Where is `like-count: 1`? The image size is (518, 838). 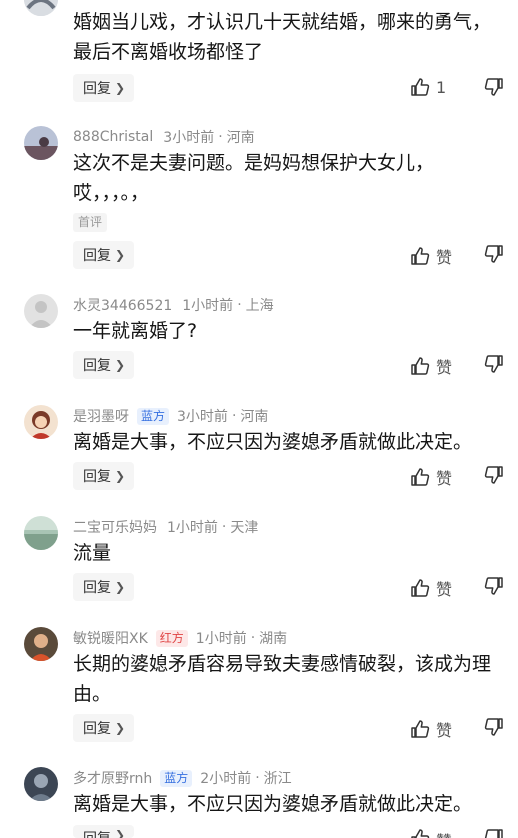
like-count: 1 is located at coordinates (441, 87).